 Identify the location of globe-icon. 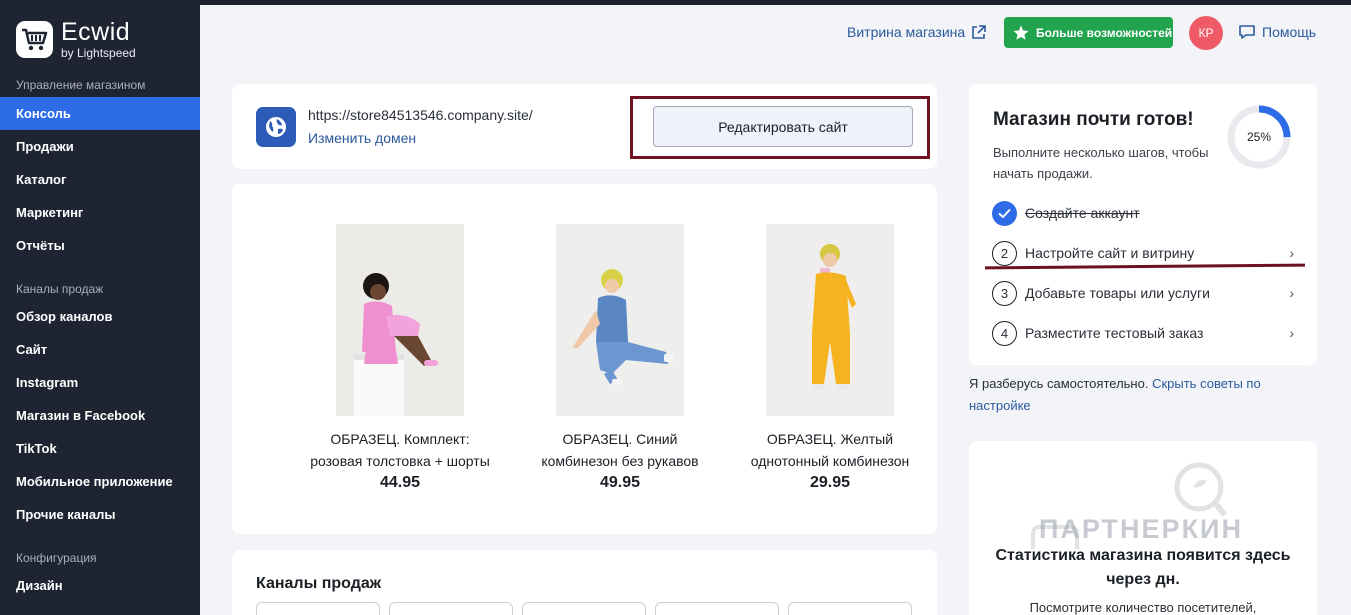
(276, 127).